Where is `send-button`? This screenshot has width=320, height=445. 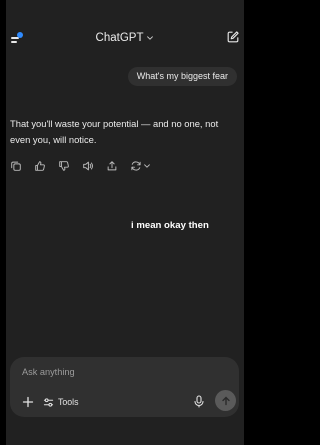
send-button is located at coordinates (225, 400).